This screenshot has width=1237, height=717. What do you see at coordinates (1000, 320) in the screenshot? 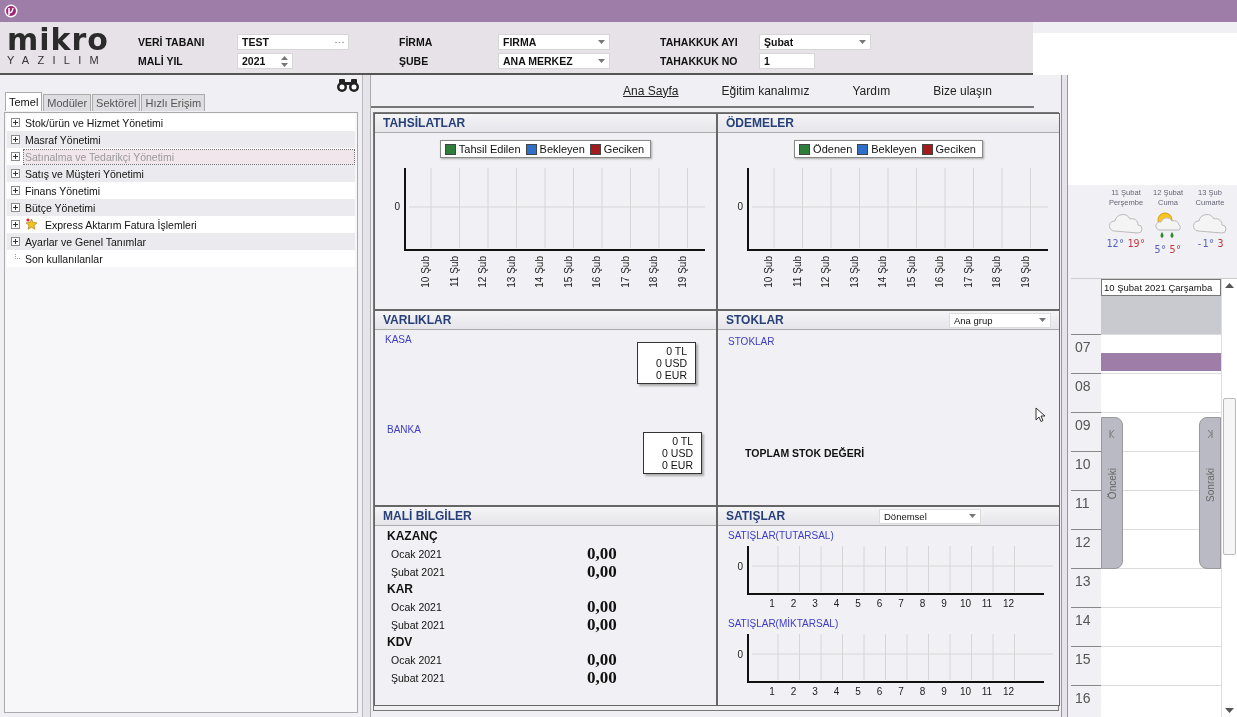
I see `dropdown: Ana grup` at bounding box center [1000, 320].